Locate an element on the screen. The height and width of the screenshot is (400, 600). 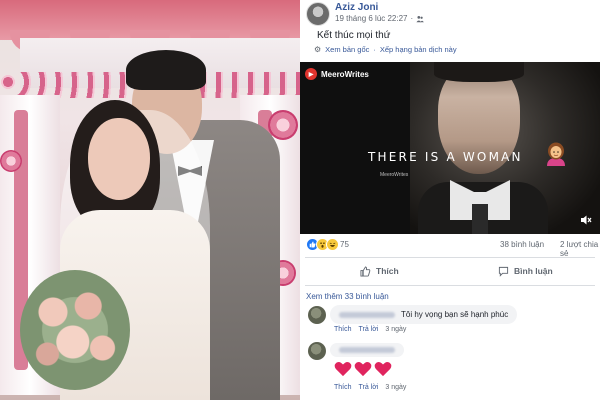
reaction-count: 75 is located at coordinates (344, 244).